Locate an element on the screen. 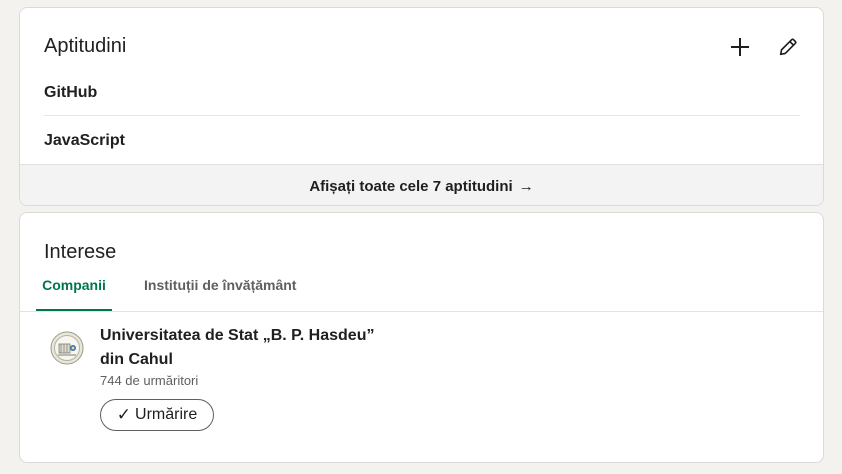 The image size is (842, 474). skills-section-title: Aptitudini is located at coordinates (85, 46).